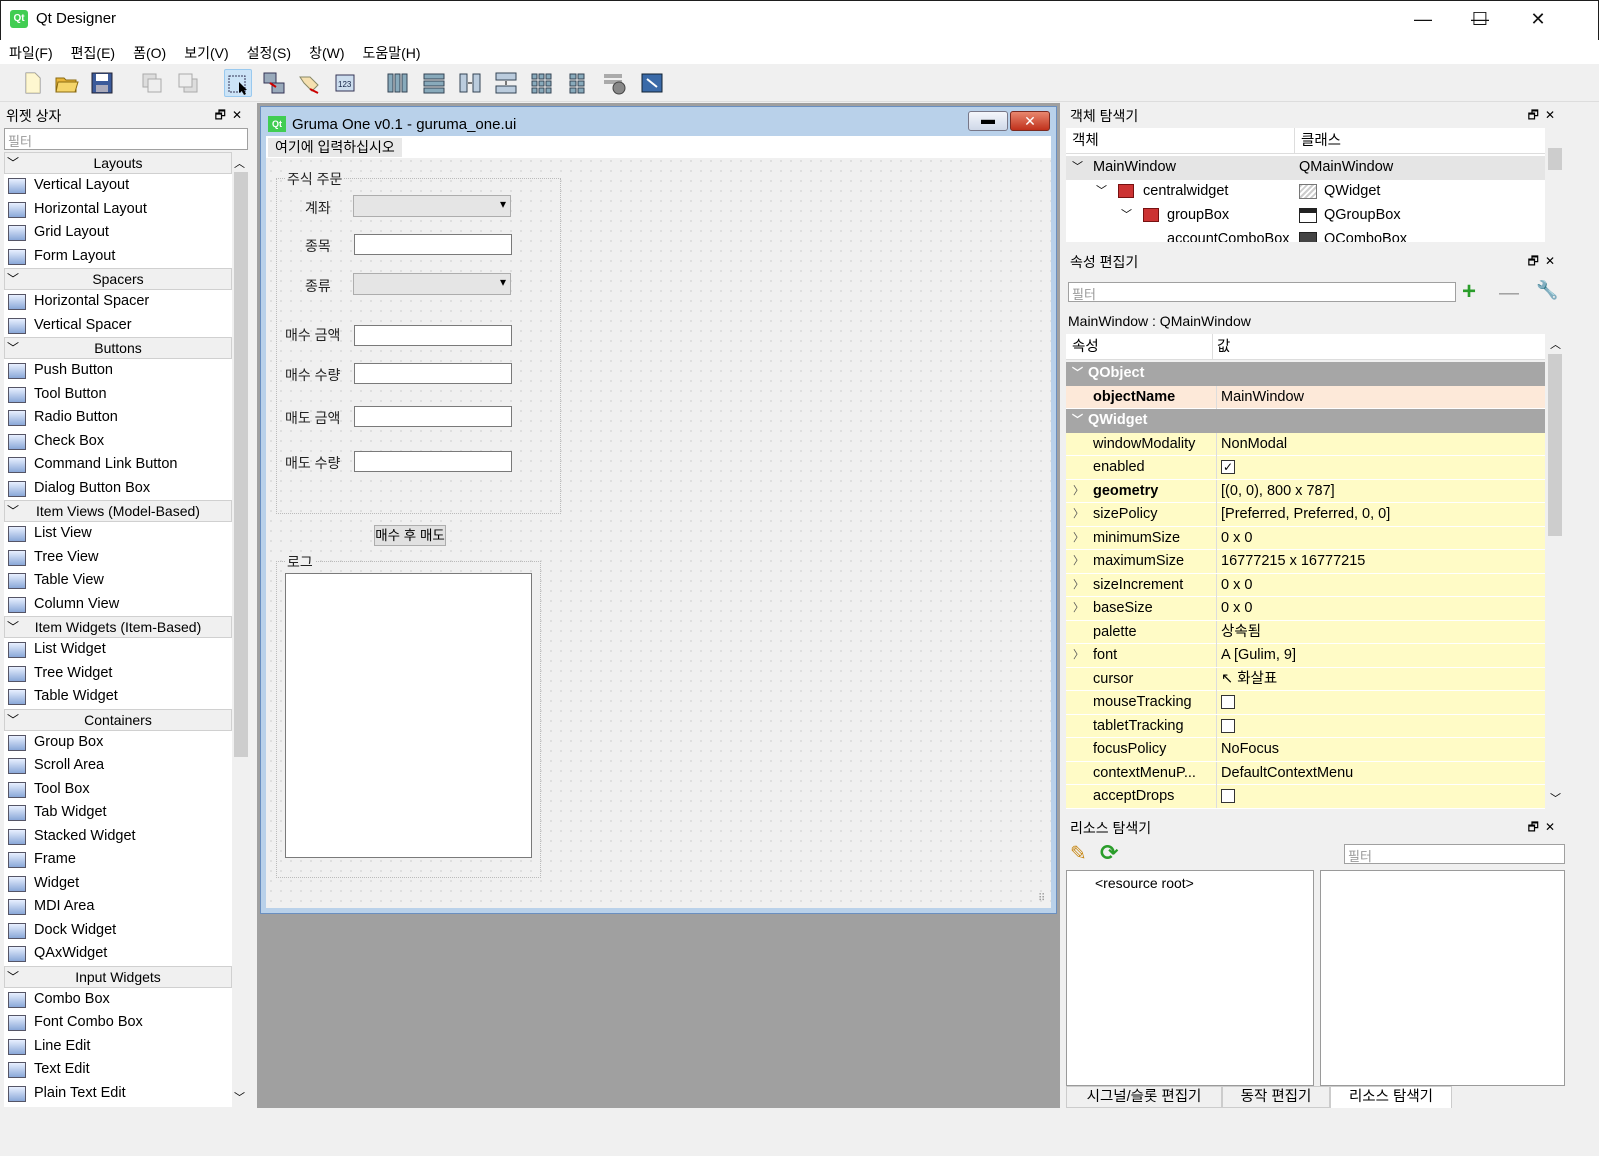 The height and width of the screenshot is (1156, 1599). Describe the element at coordinates (118, 766) in the screenshot. I see `widget-item: Scroll Area` at that location.